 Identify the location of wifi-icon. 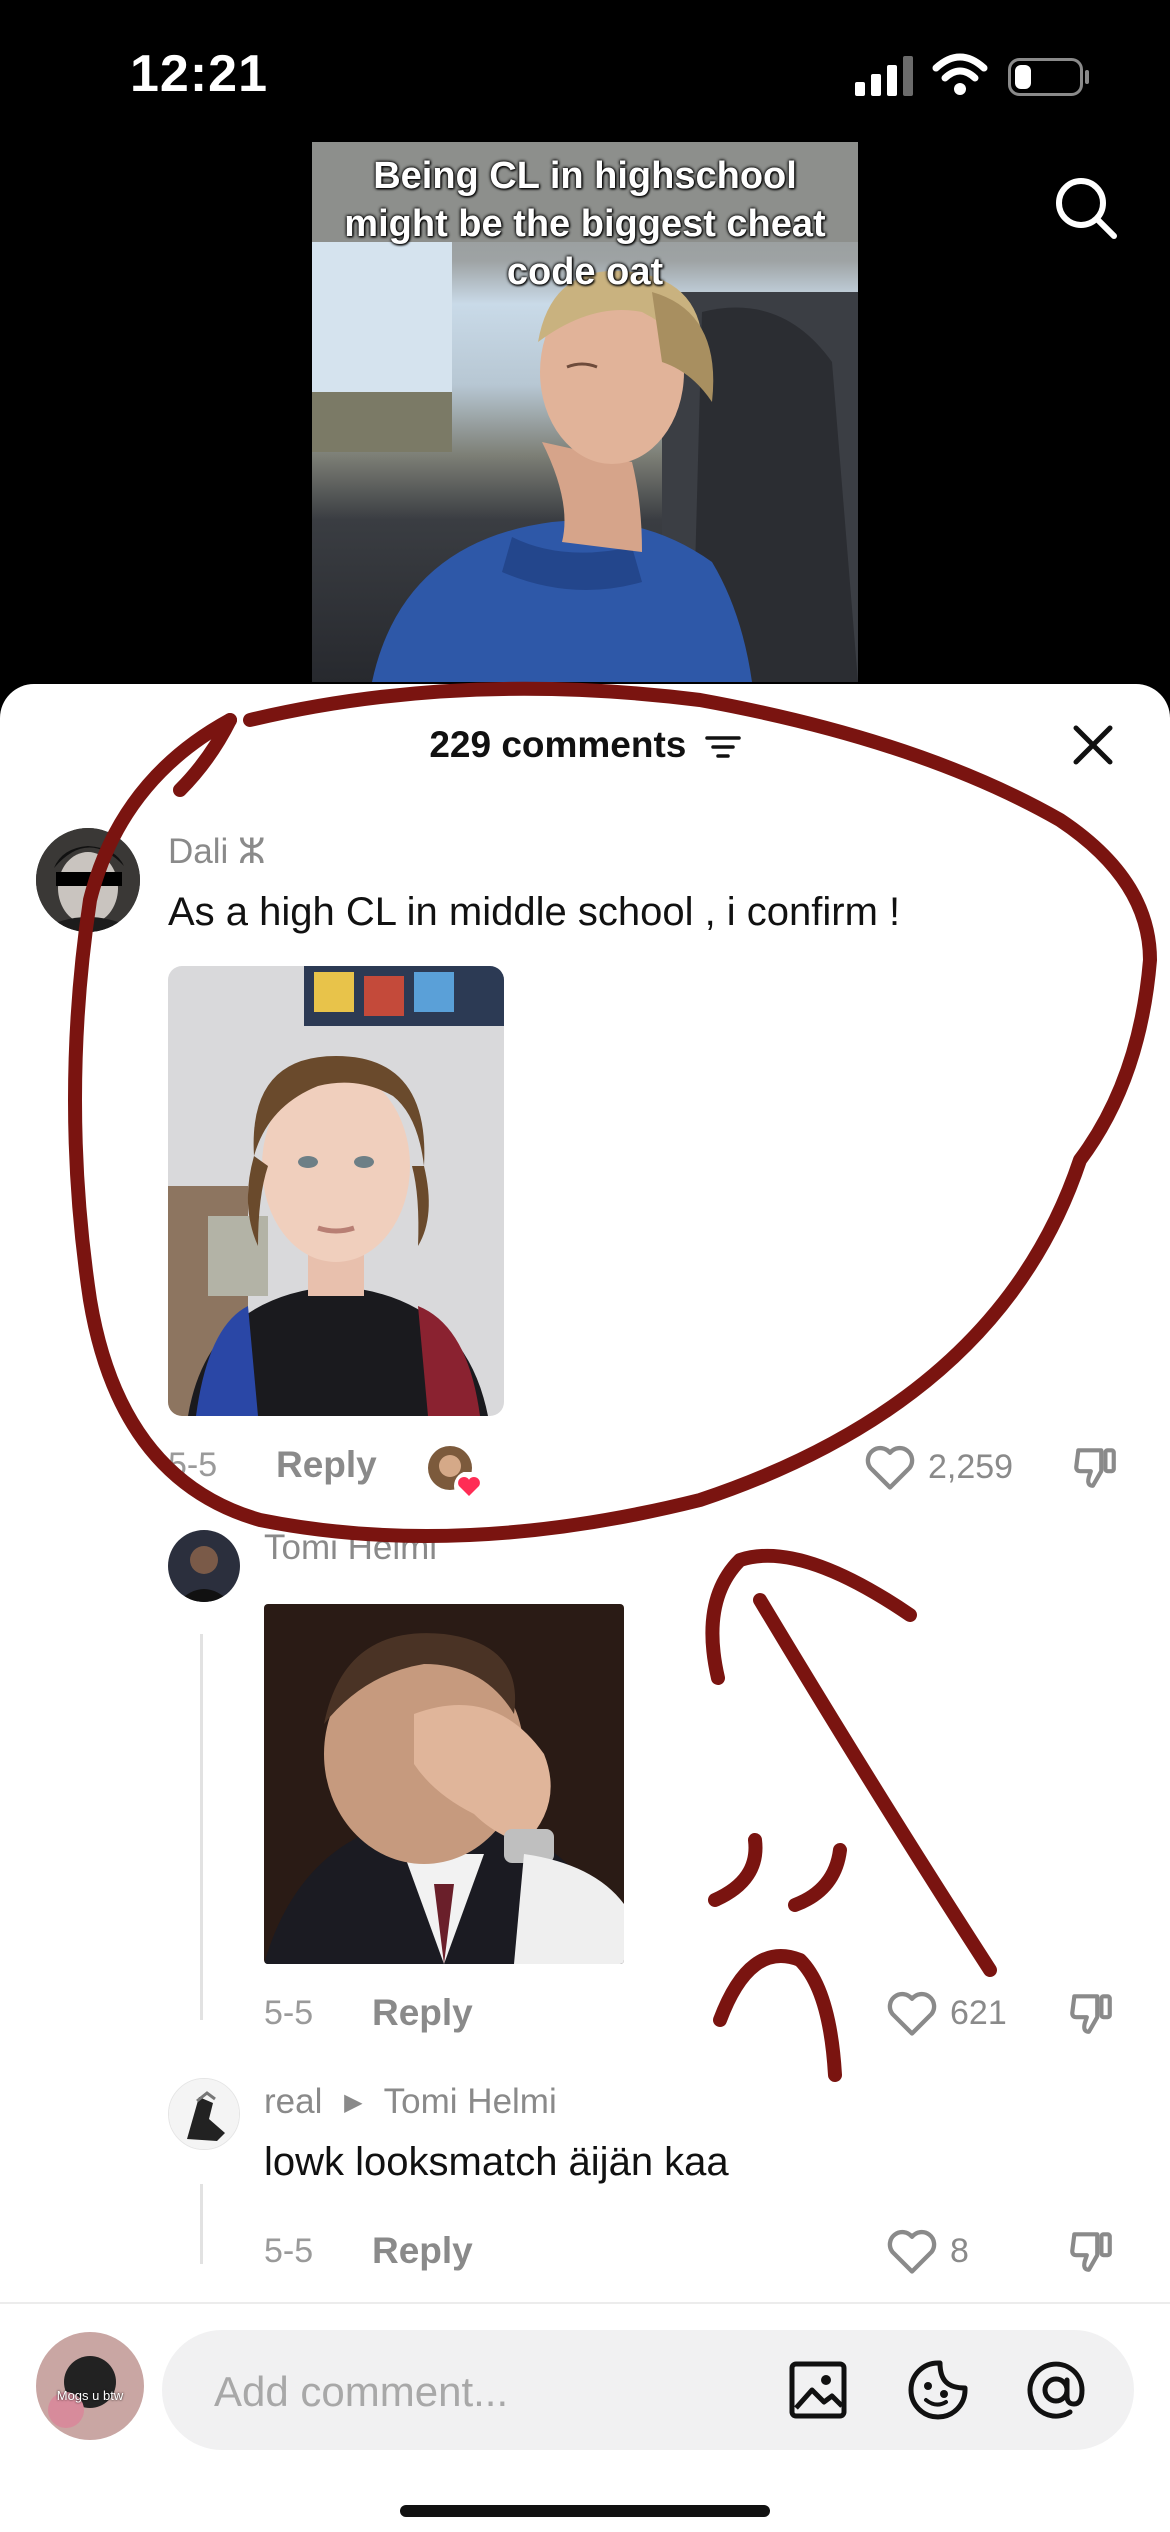
(960, 74).